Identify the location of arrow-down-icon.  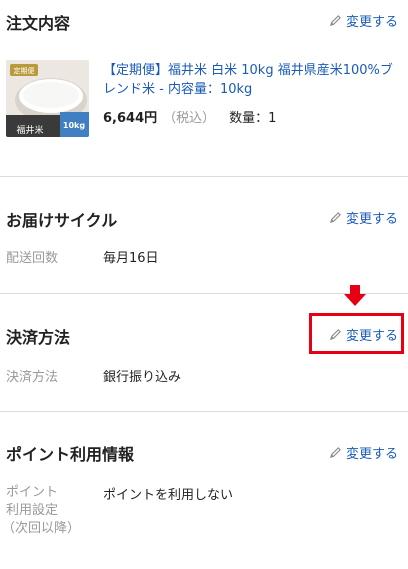
(355, 295).